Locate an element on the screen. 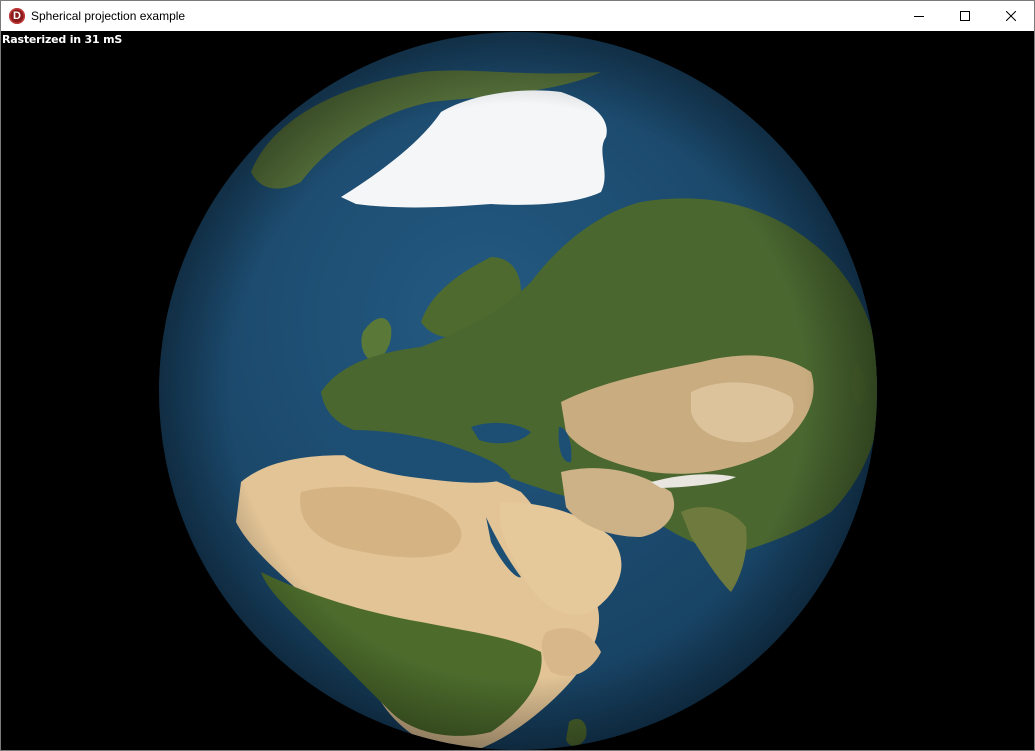 The image size is (1035, 751). minimize-button is located at coordinates (919, 16).